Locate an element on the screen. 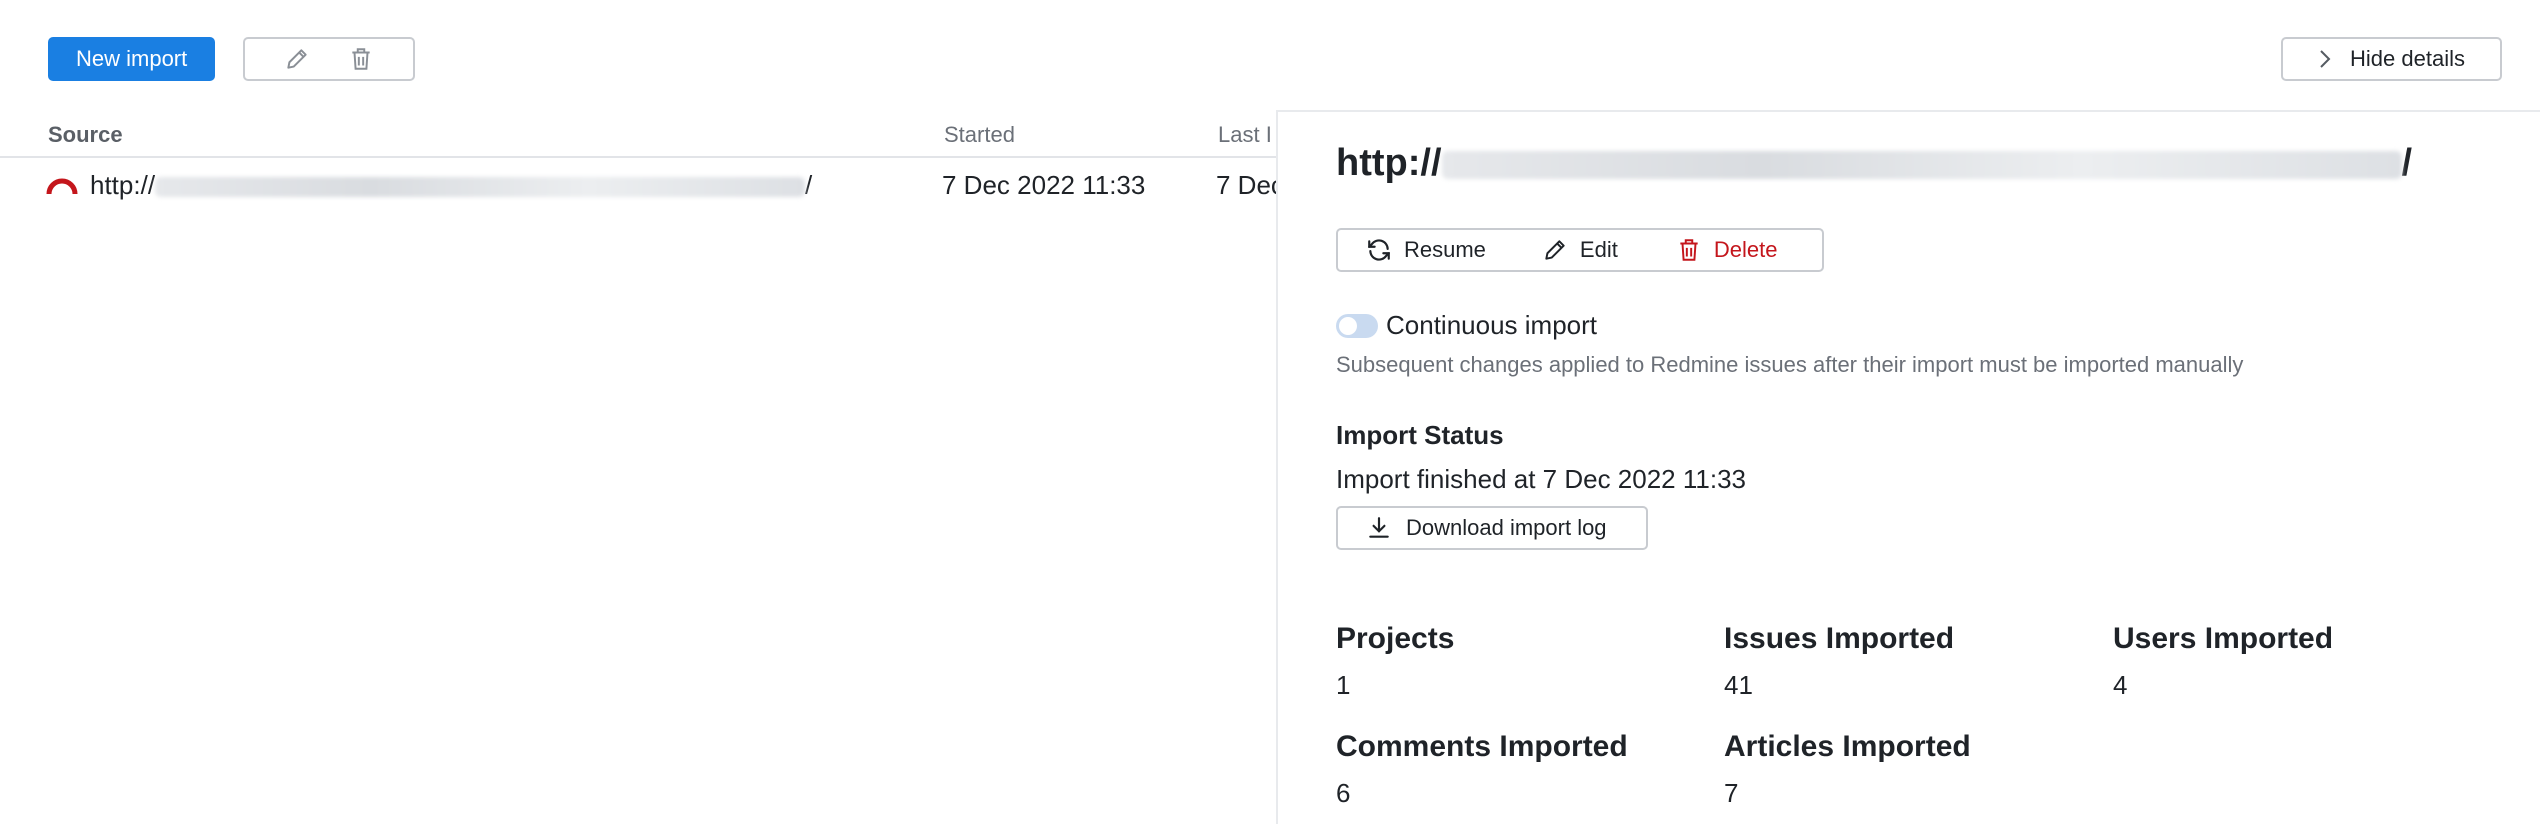 Image resolution: width=2540 pixels, height=824 pixels. chevron-right-icon is located at coordinates (2325, 59).